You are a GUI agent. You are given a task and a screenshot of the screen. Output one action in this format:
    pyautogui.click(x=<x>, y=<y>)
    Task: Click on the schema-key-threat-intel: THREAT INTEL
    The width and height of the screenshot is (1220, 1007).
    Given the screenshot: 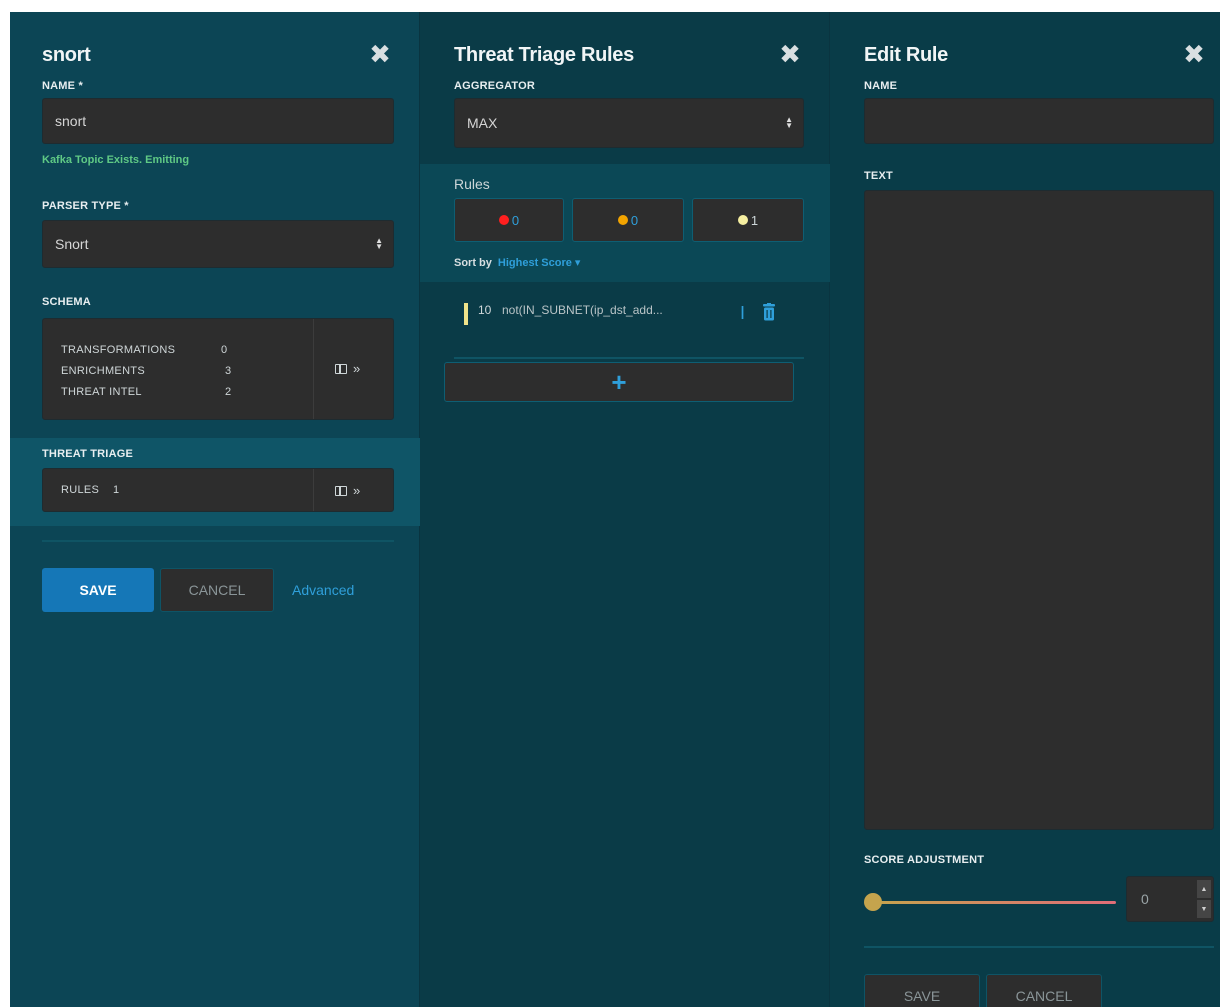 What is the action you would take?
    pyautogui.click(x=101, y=392)
    